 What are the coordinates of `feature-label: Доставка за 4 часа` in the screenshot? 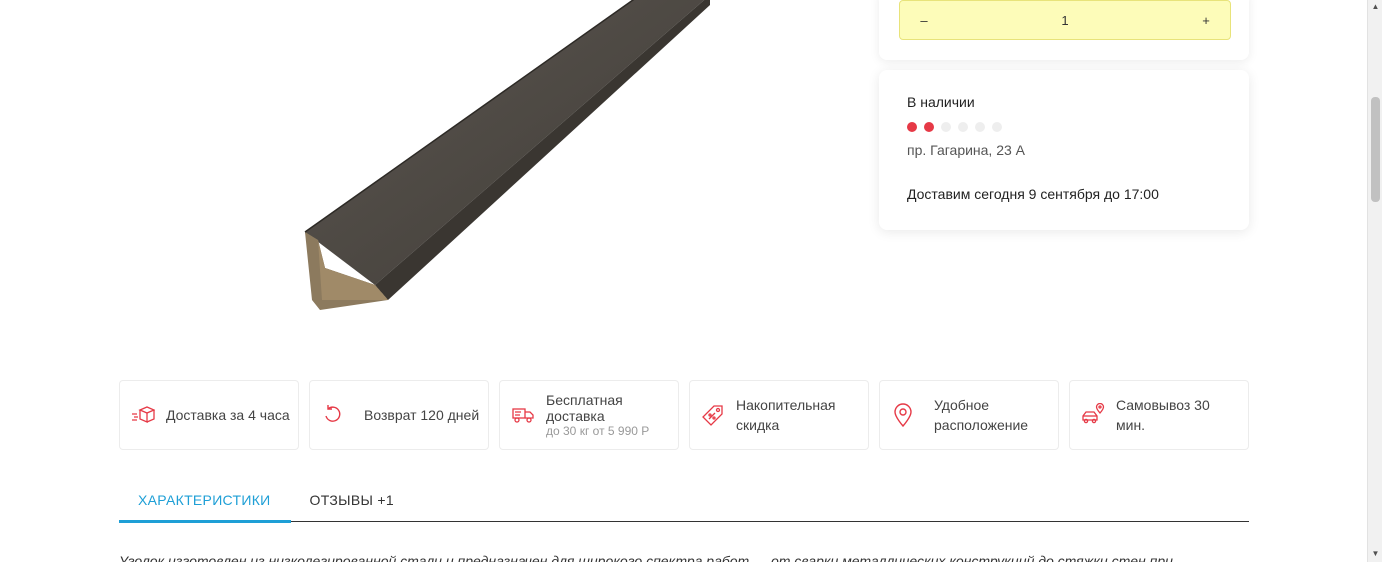 It's located at (228, 415).